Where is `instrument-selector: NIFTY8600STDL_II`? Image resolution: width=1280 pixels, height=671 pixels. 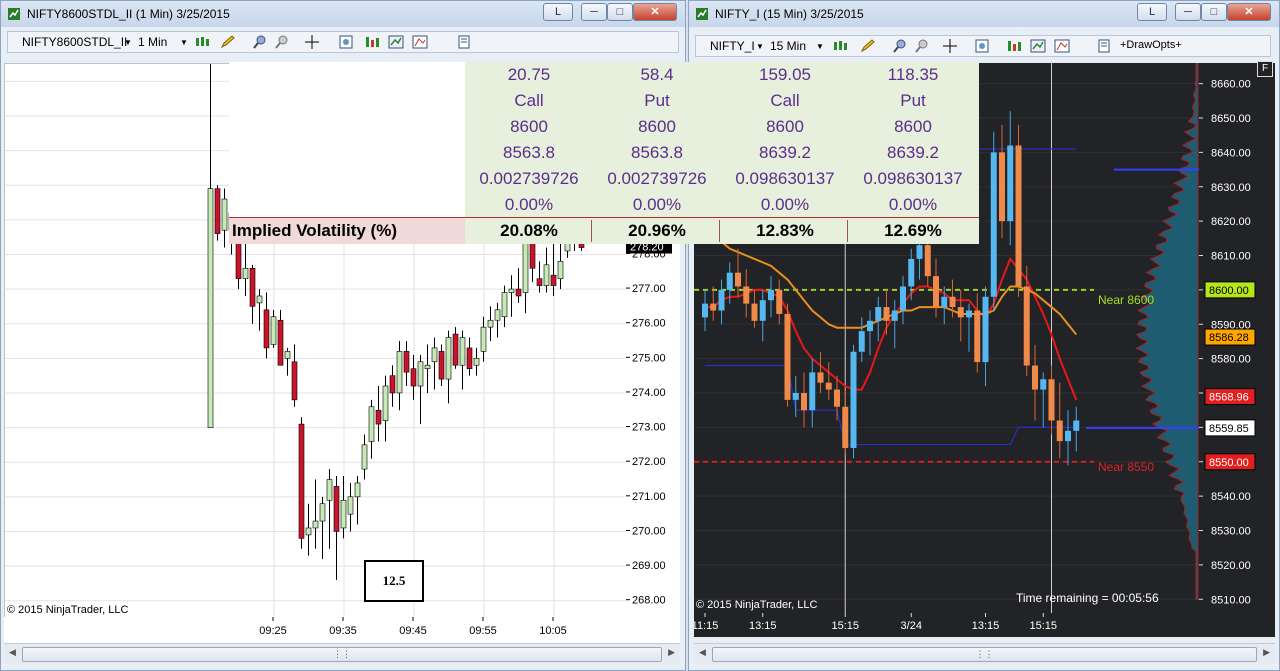 instrument-selector: NIFTY8600STDL_II is located at coordinates (74, 42).